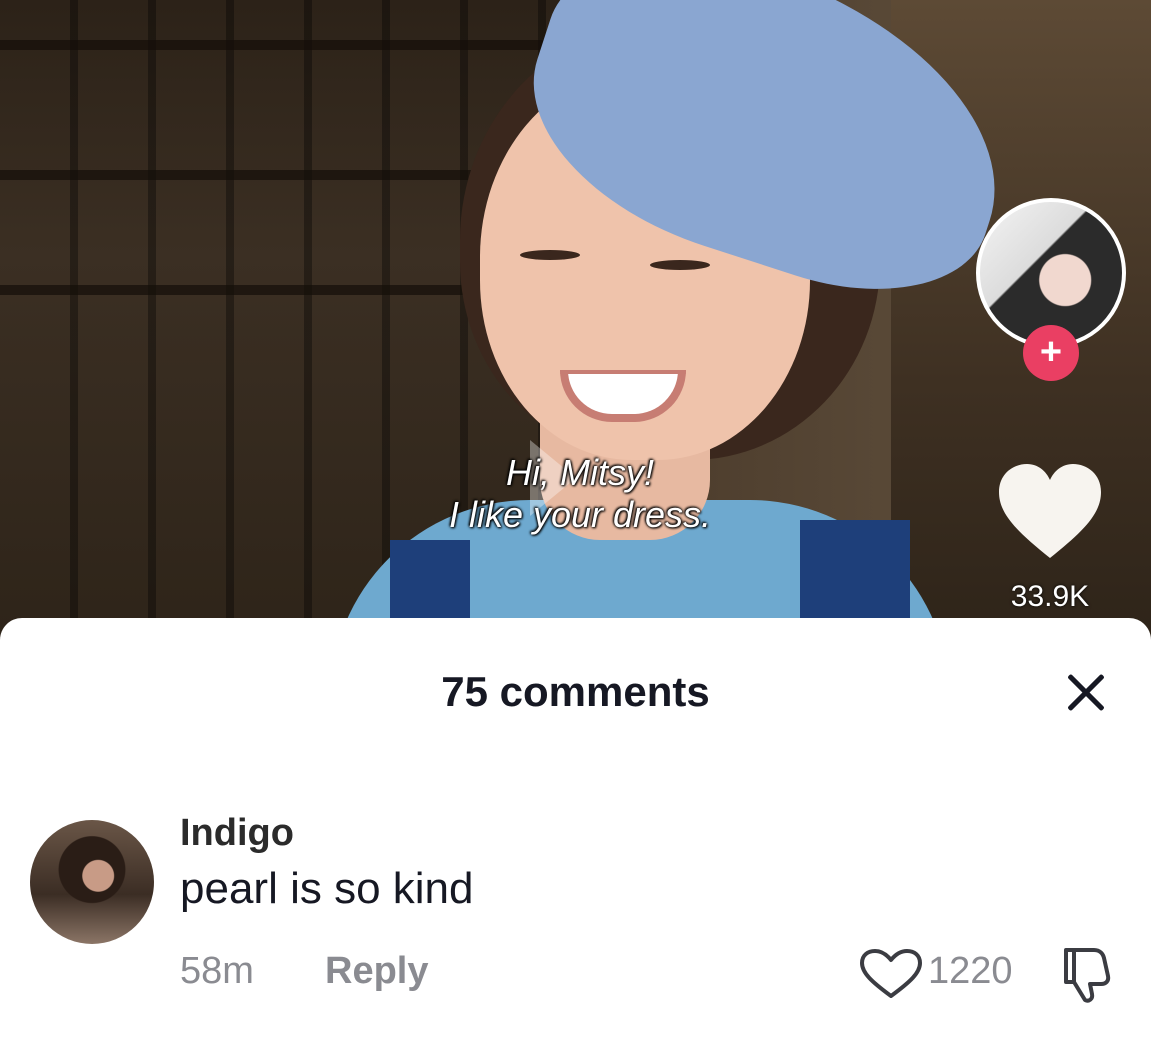 Image resolution: width=1151 pixels, height=1061 pixels. I want to click on video-subtitle: Hi, Mitsy! I like your dress., so click(580, 494).